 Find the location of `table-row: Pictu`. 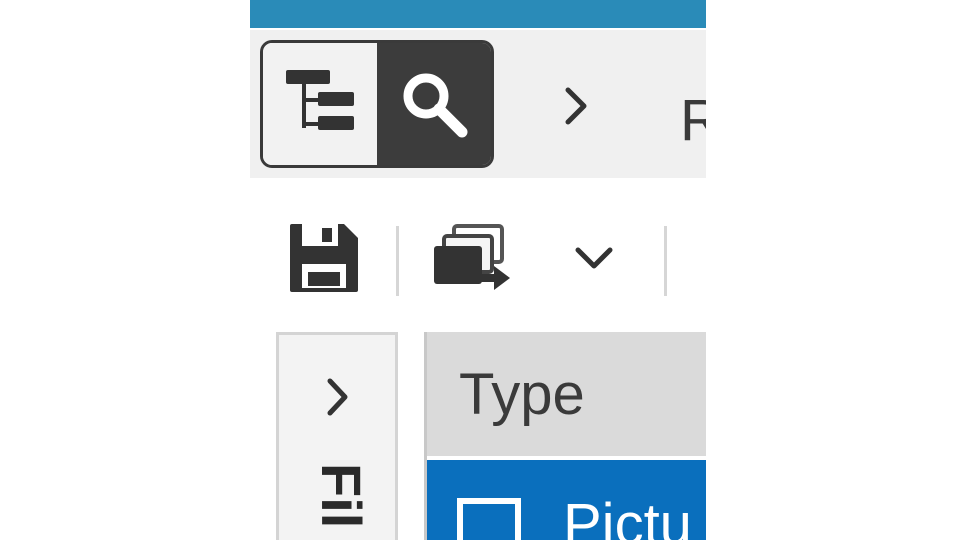

table-row: Pictu is located at coordinates (566, 500).